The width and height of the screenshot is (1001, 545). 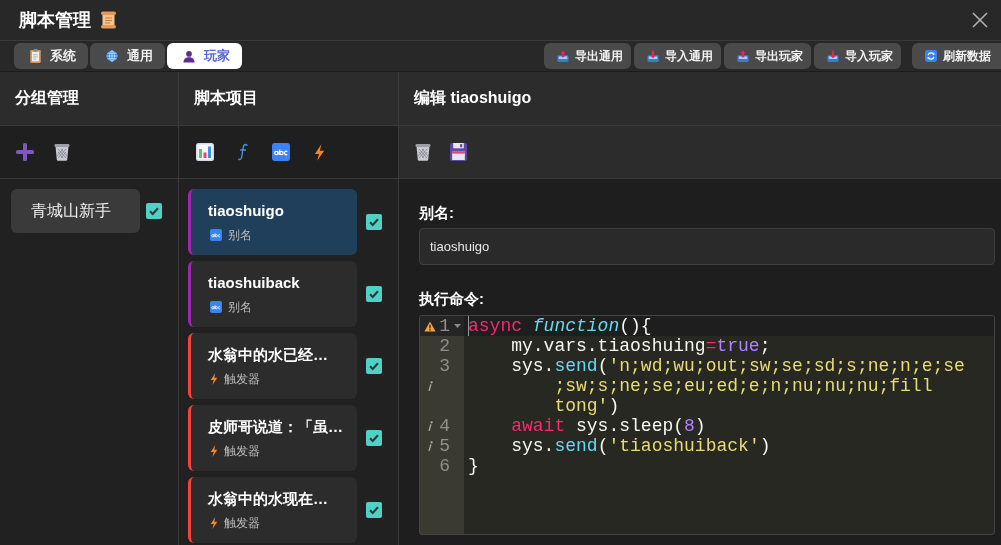 What do you see at coordinates (205, 152) in the screenshot?
I see `chart-icon` at bounding box center [205, 152].